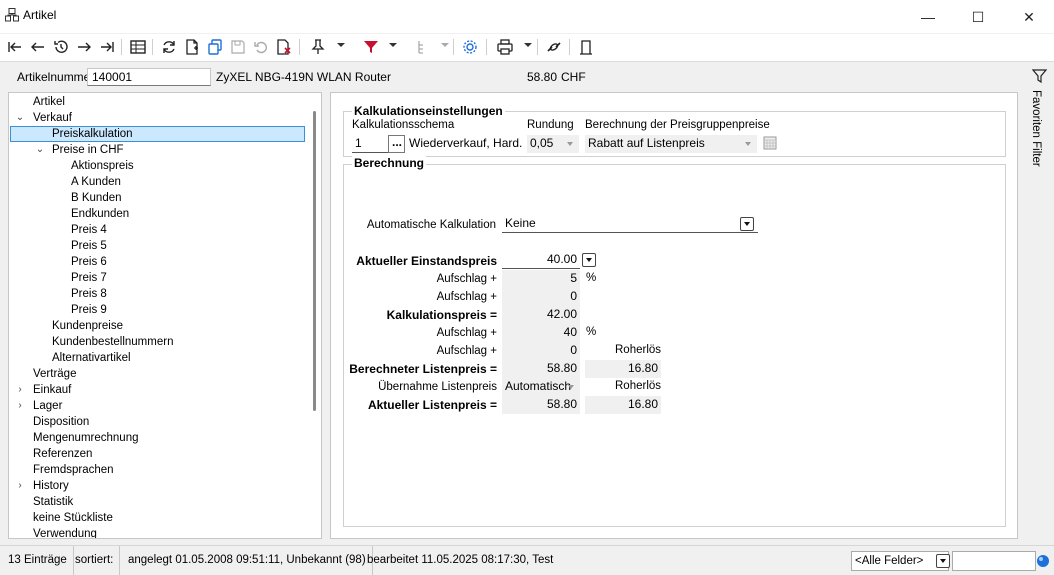  I want to click on toolbar-separator, so click(299, 47).